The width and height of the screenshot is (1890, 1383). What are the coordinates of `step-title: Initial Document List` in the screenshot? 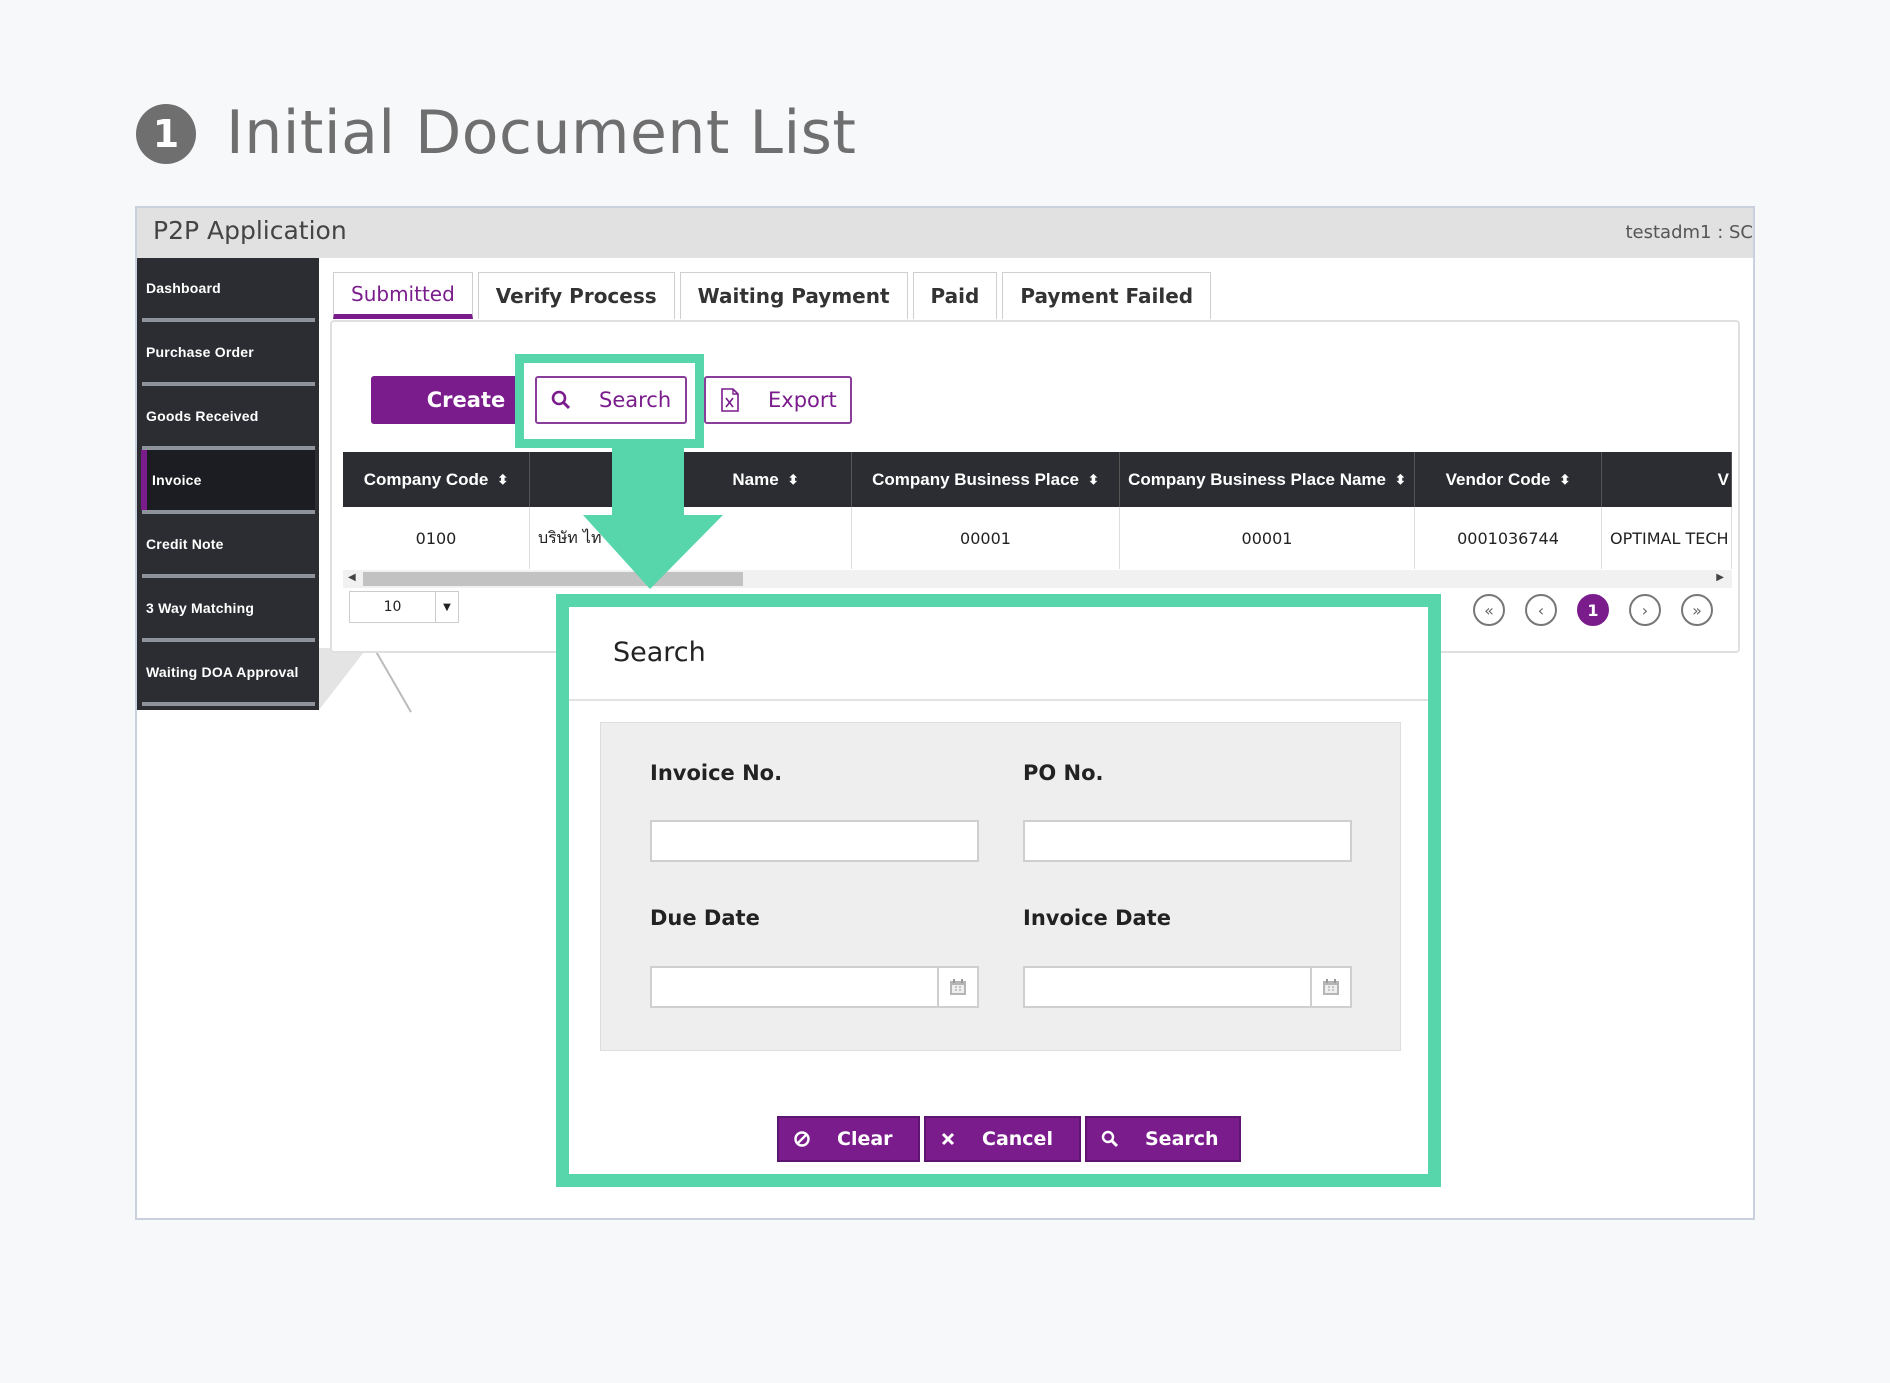 It's located at (541, 133).